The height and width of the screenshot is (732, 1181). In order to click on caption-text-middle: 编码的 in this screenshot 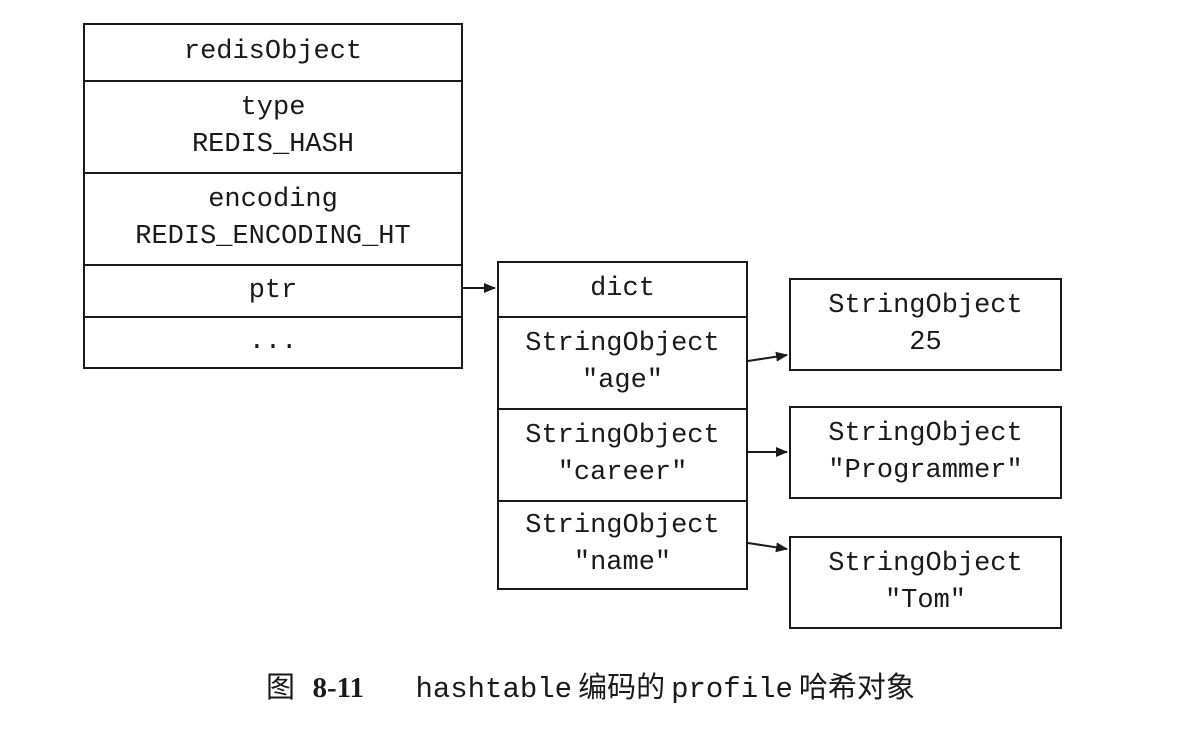, I will do `click(622, 687)`.